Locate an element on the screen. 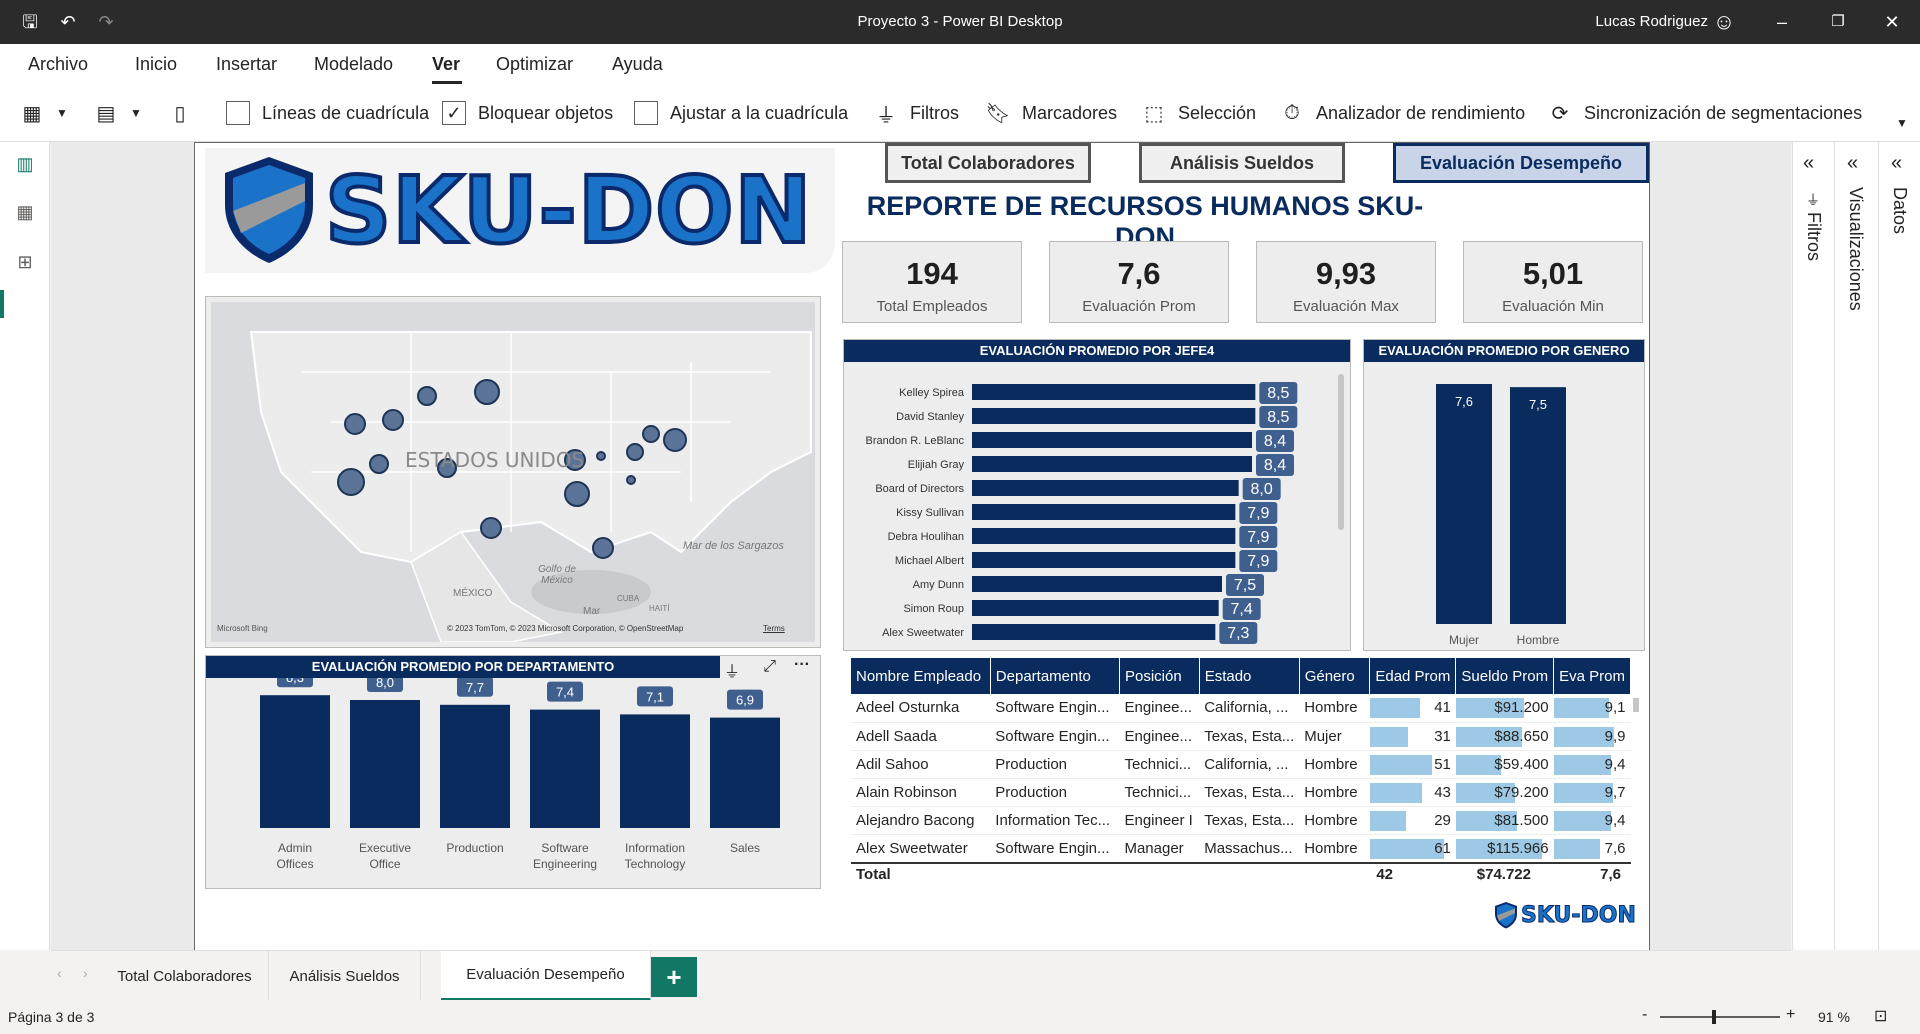  scrollbar is located at coordinates (1341, 452).